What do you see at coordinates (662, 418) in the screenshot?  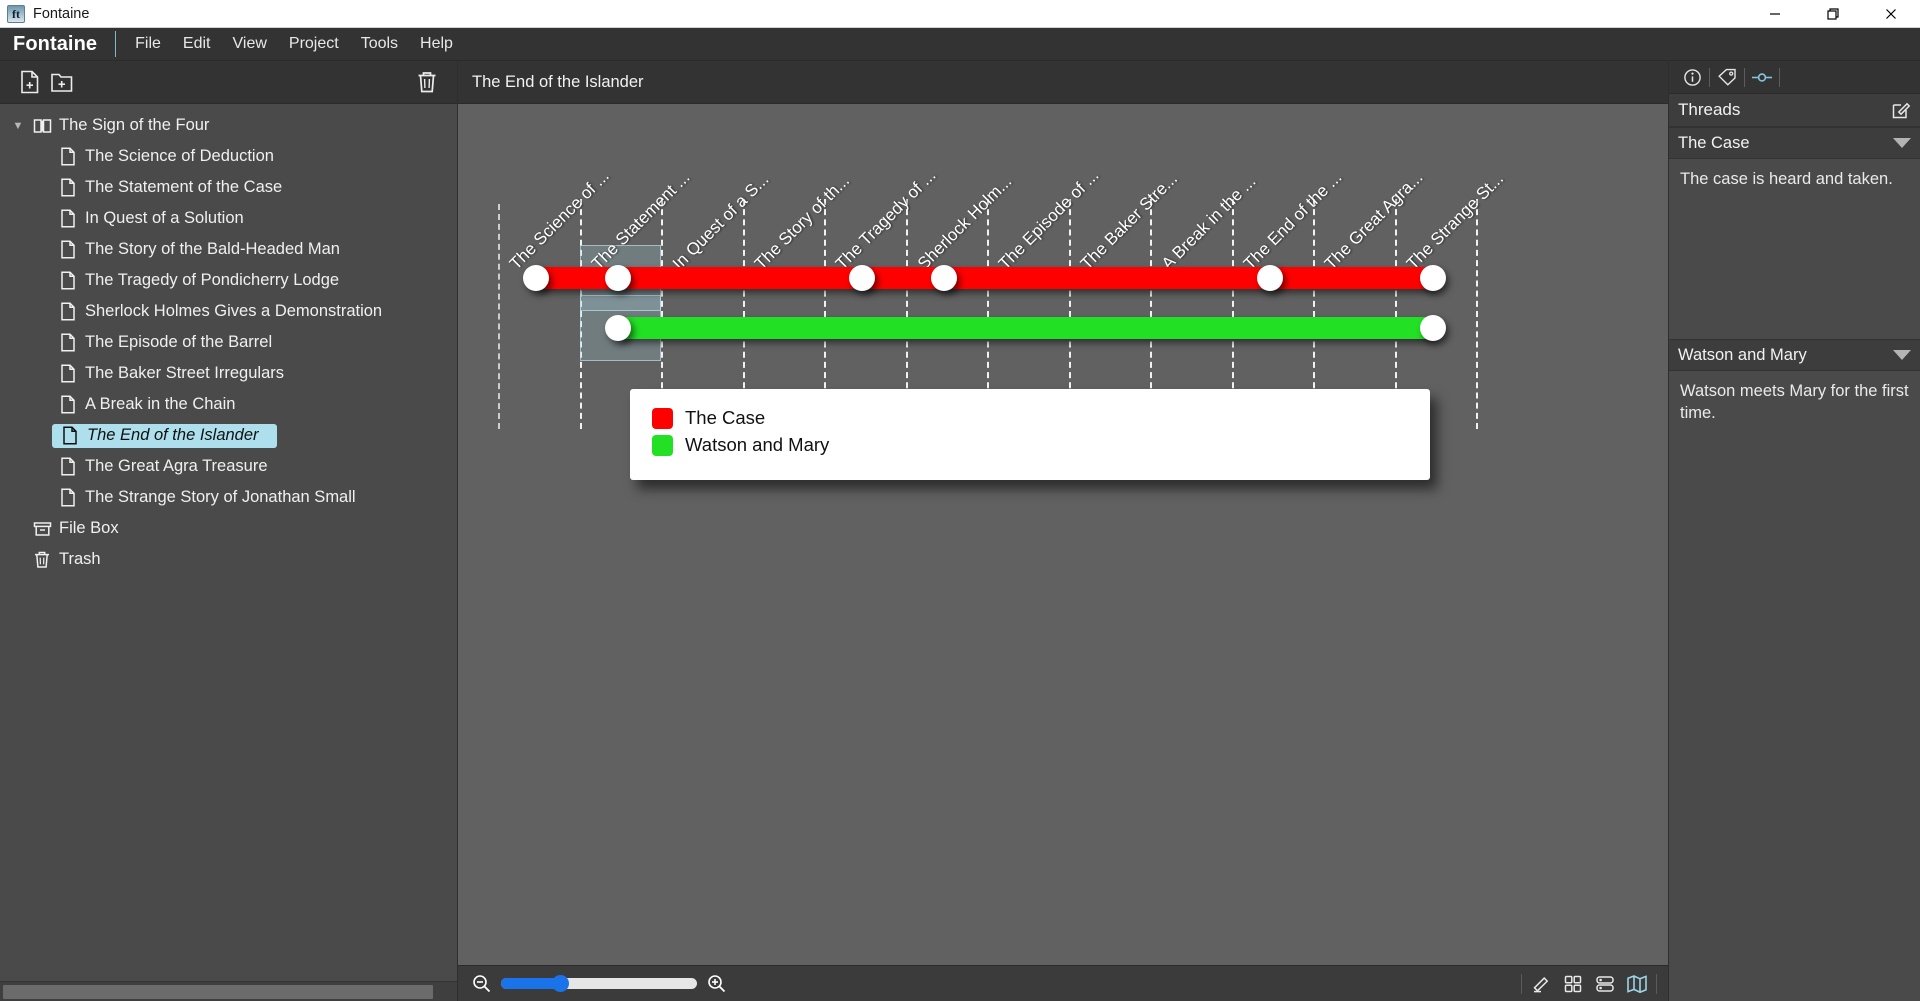 I see `legend-color-swatch` at bounding box center [662, 418].